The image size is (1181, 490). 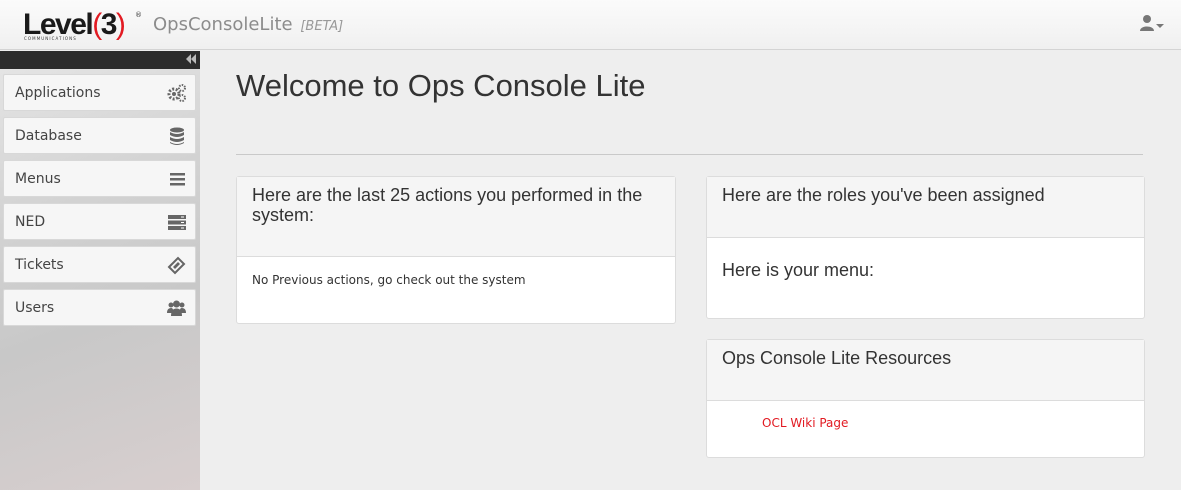 What do you see at coordinates (99, 221) in the screenshot?
I see `sidebar-item-ned: NED` at bounding box center [99, 221].